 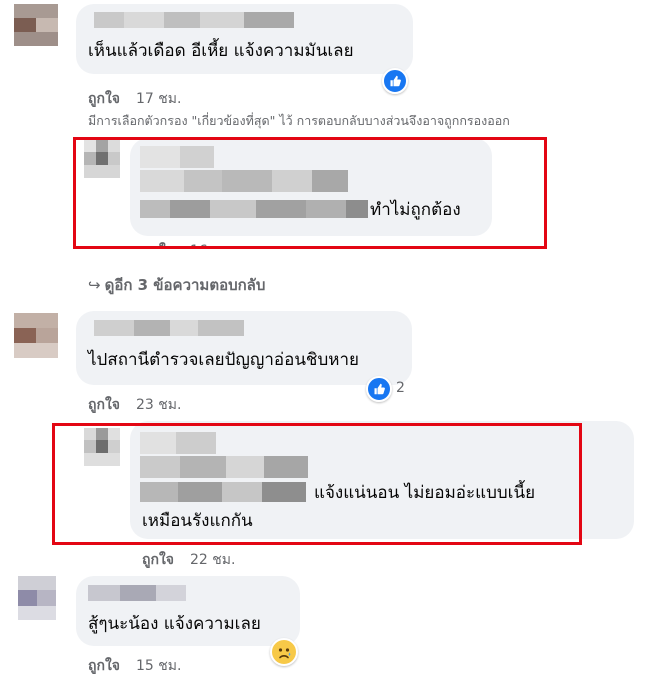 What do you see at coordinates (221, 51) in the screenshot?
I see `comment-text: เห็นแล้วเดือด อีเหี้ย แจ้งความมันเลย` at bounding box center [221, 51].